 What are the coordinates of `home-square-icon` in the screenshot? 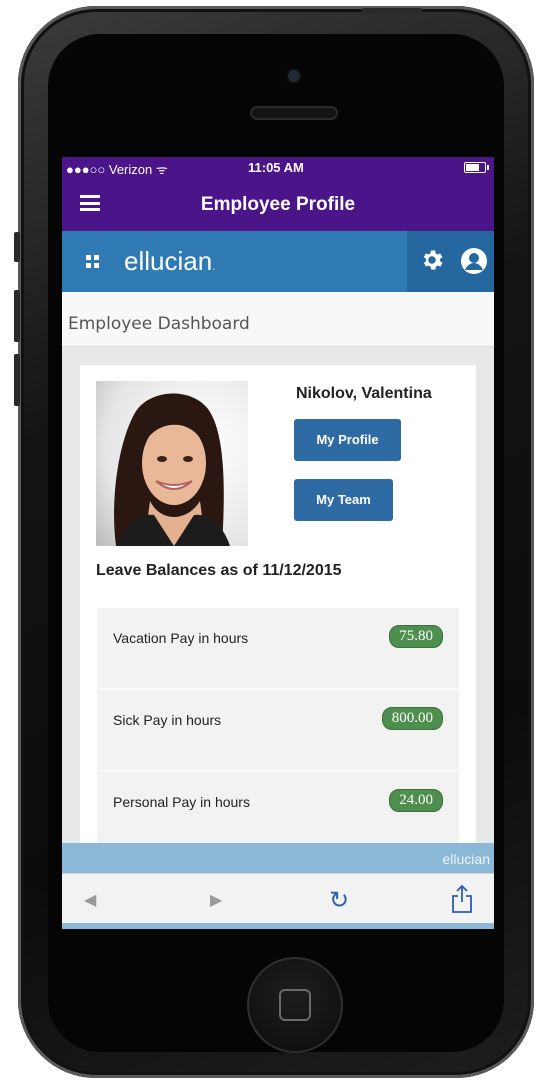 It's located at (295, 1005).